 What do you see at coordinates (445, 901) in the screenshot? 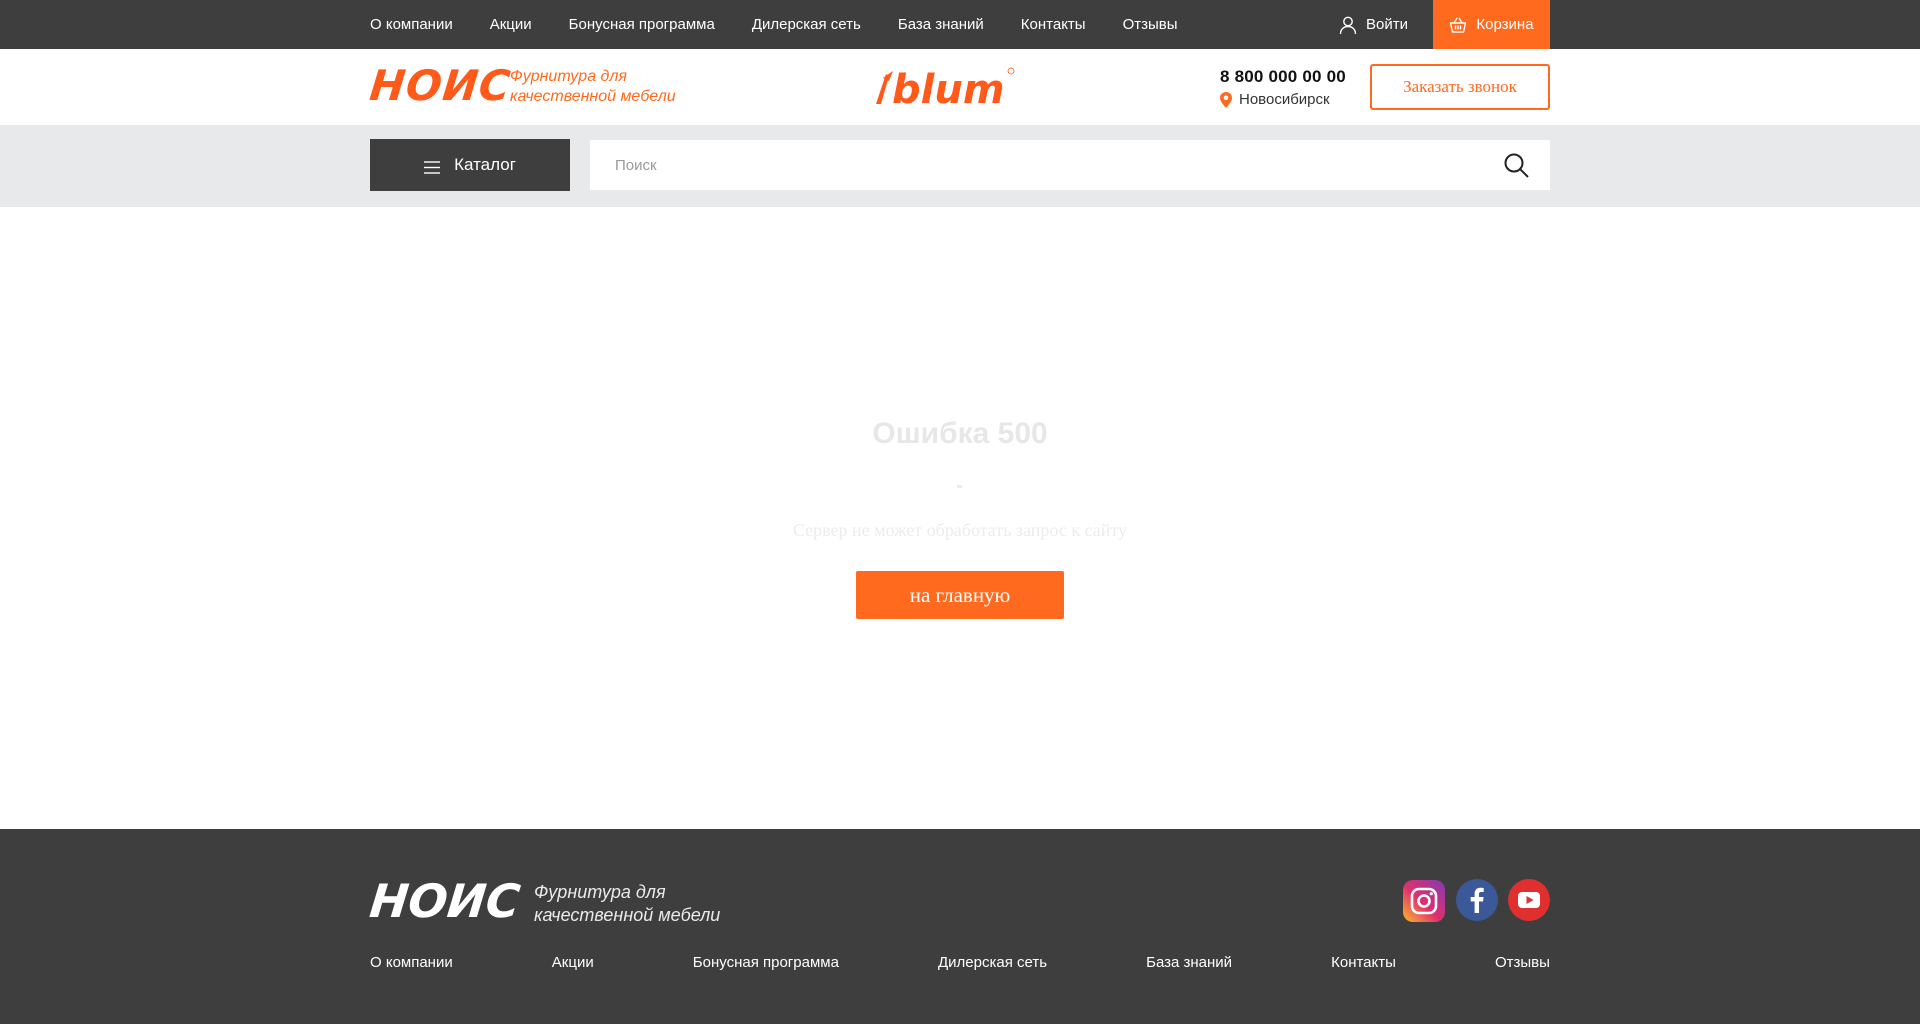
I see `footer-logo: НОИС` at bounding box center [445, 901].